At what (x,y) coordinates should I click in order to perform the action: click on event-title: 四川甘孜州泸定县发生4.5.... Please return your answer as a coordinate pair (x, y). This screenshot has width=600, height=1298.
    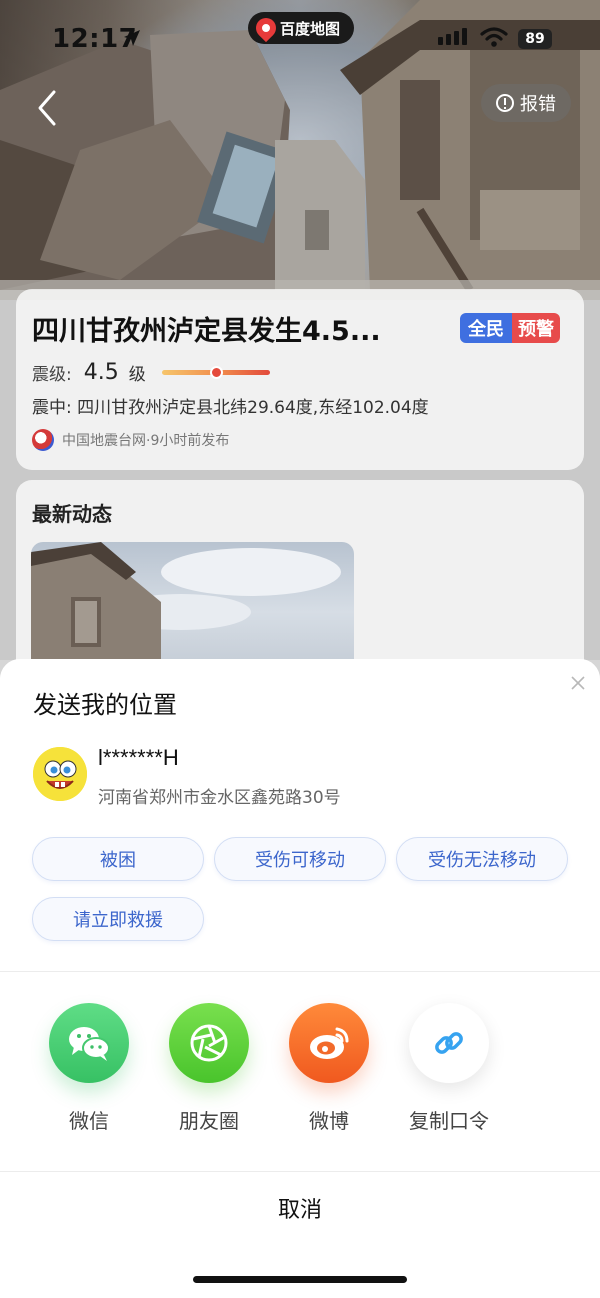
    Looking at the image, I should click on (206, 331).